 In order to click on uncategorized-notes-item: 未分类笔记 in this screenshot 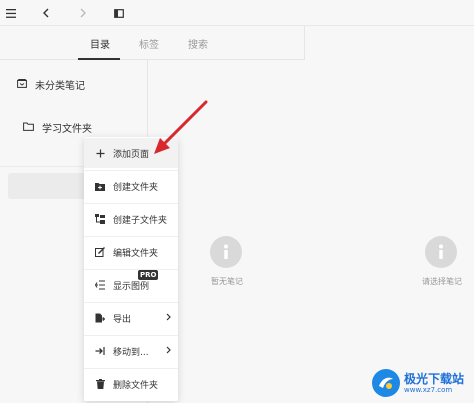, I will do `click(51, 84)`.